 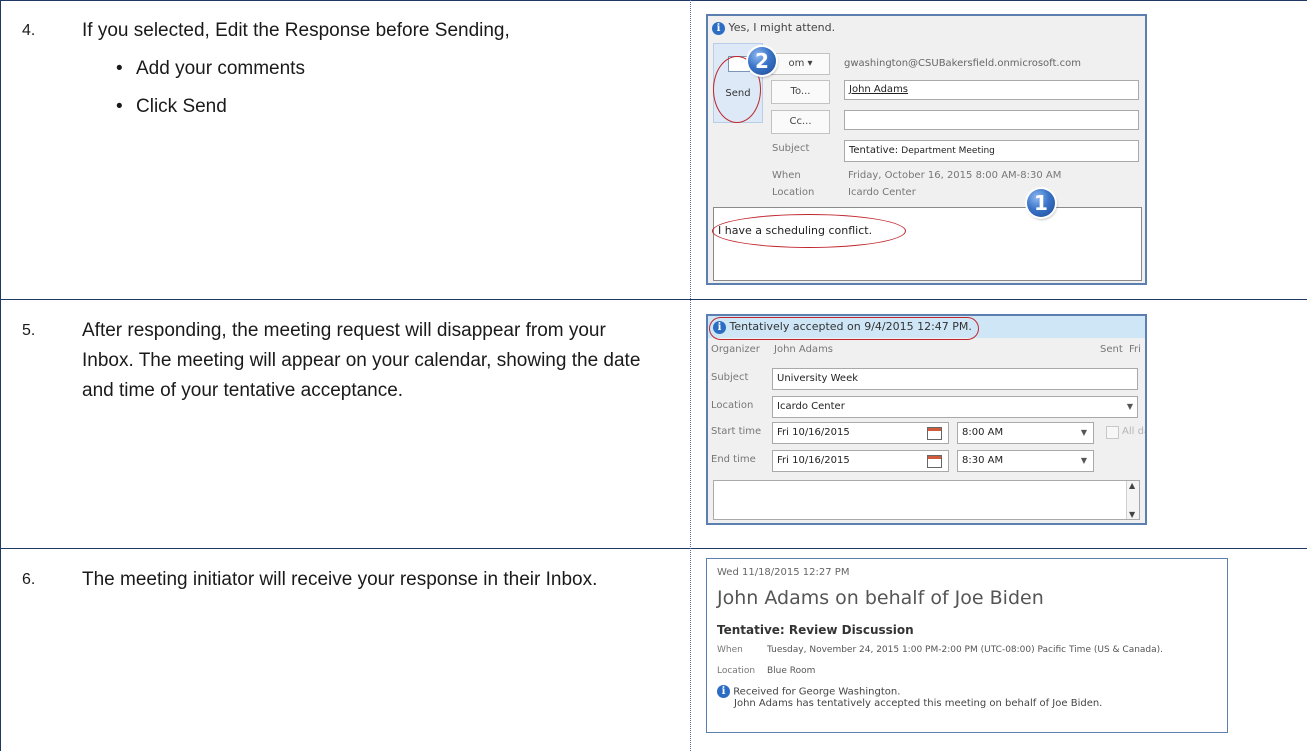 What do you see at coordinates (880, 598) in the screenshot?
I see `sender-line: John Adams on behalf of Joe Biden` at bounding box center [880, 598].